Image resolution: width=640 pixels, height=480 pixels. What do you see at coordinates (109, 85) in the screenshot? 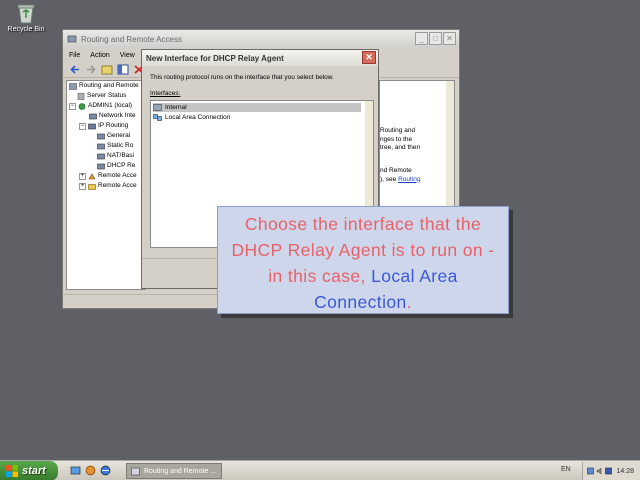
I see `tree-item-label: Routing and Remote` at bounding box center [109, 85].